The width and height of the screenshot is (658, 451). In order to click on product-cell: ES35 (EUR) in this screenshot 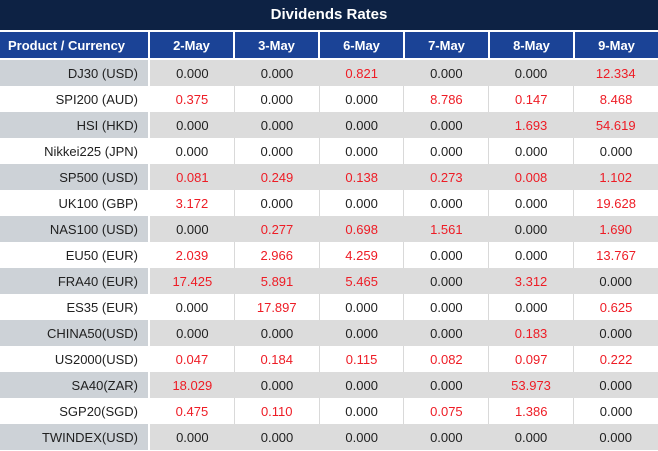, I will do `click(75, 307)`.